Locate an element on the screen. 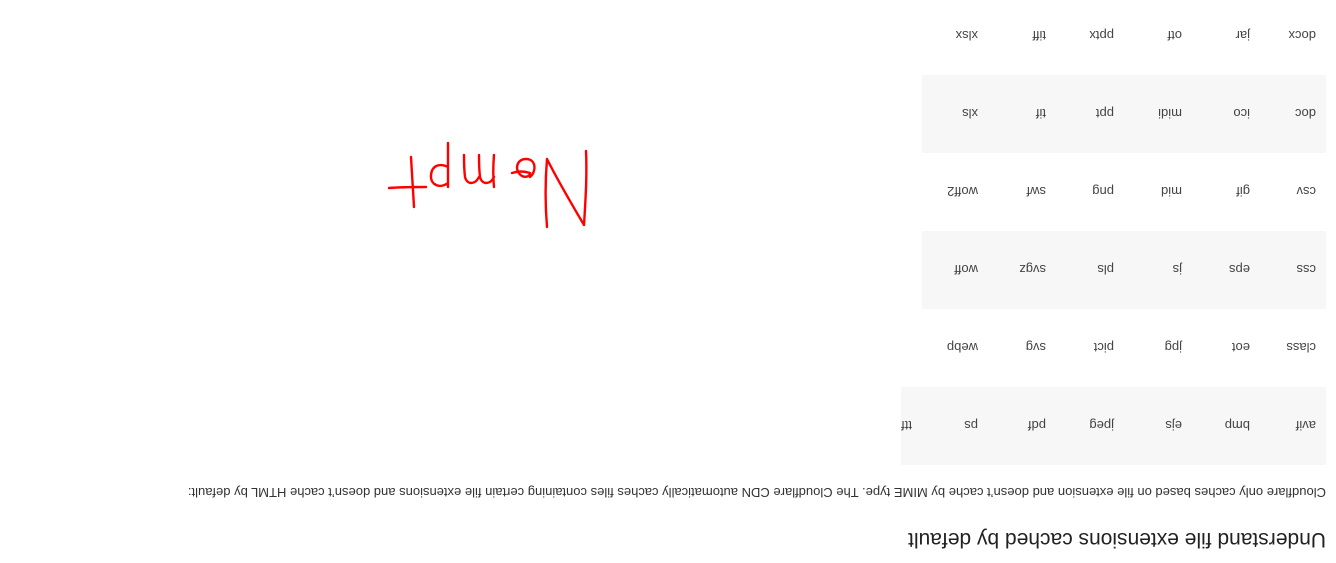 This screenshot has height=563, width=1336. table-row: class eot jpg pict svg webp is located at coordinates (1113, 348).